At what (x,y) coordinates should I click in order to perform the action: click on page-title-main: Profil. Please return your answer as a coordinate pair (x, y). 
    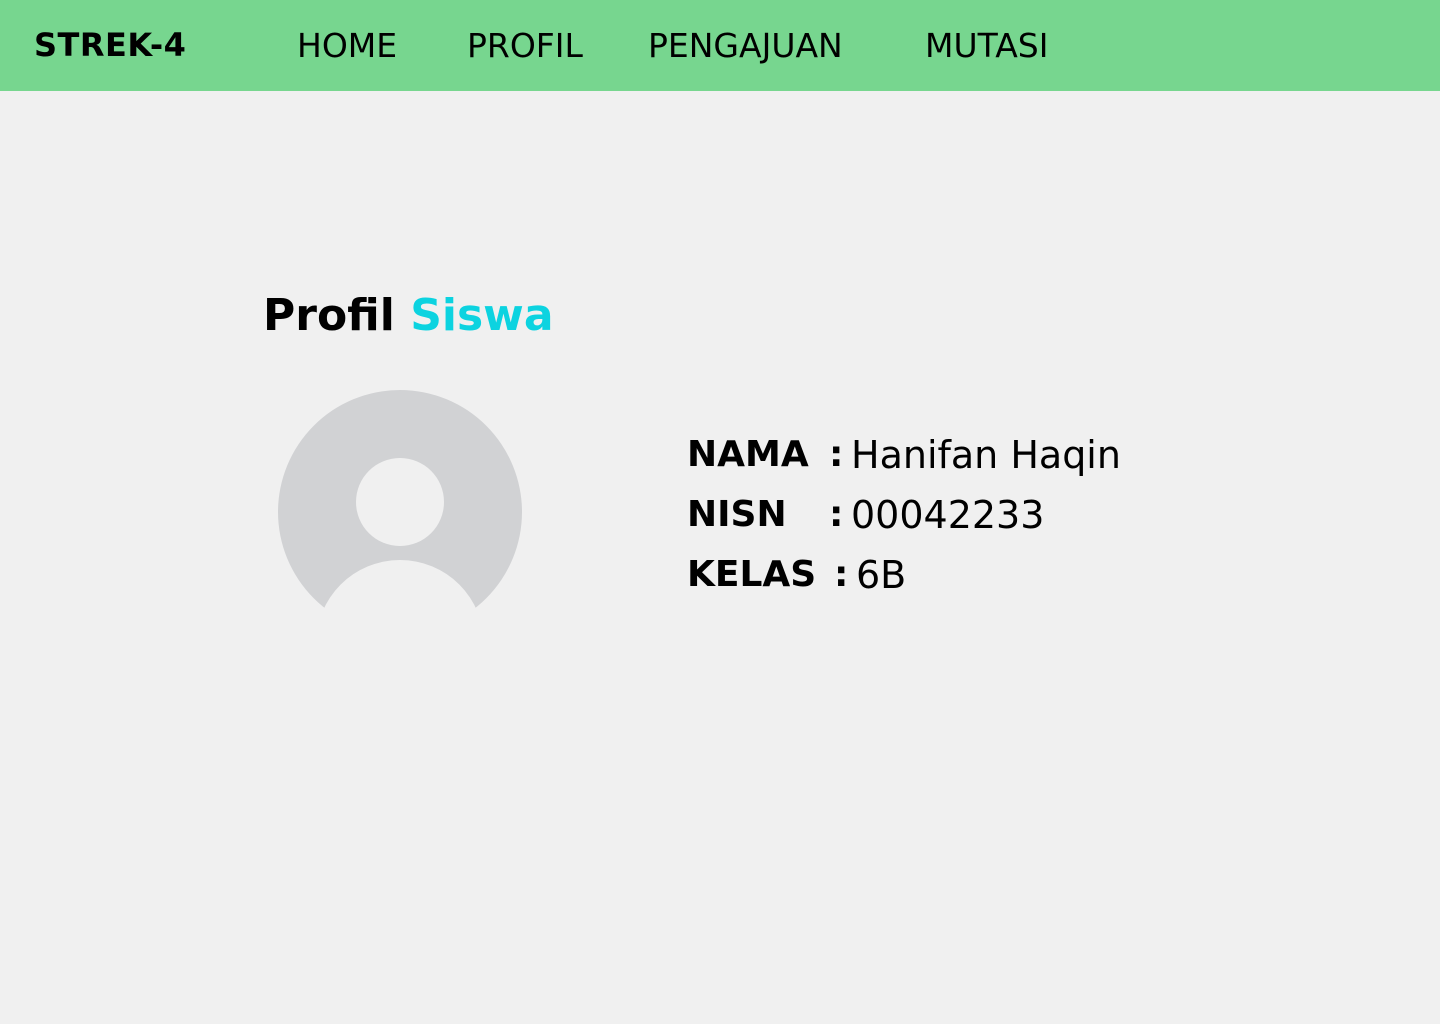
    Looking at the image, I should click on (329, 315).